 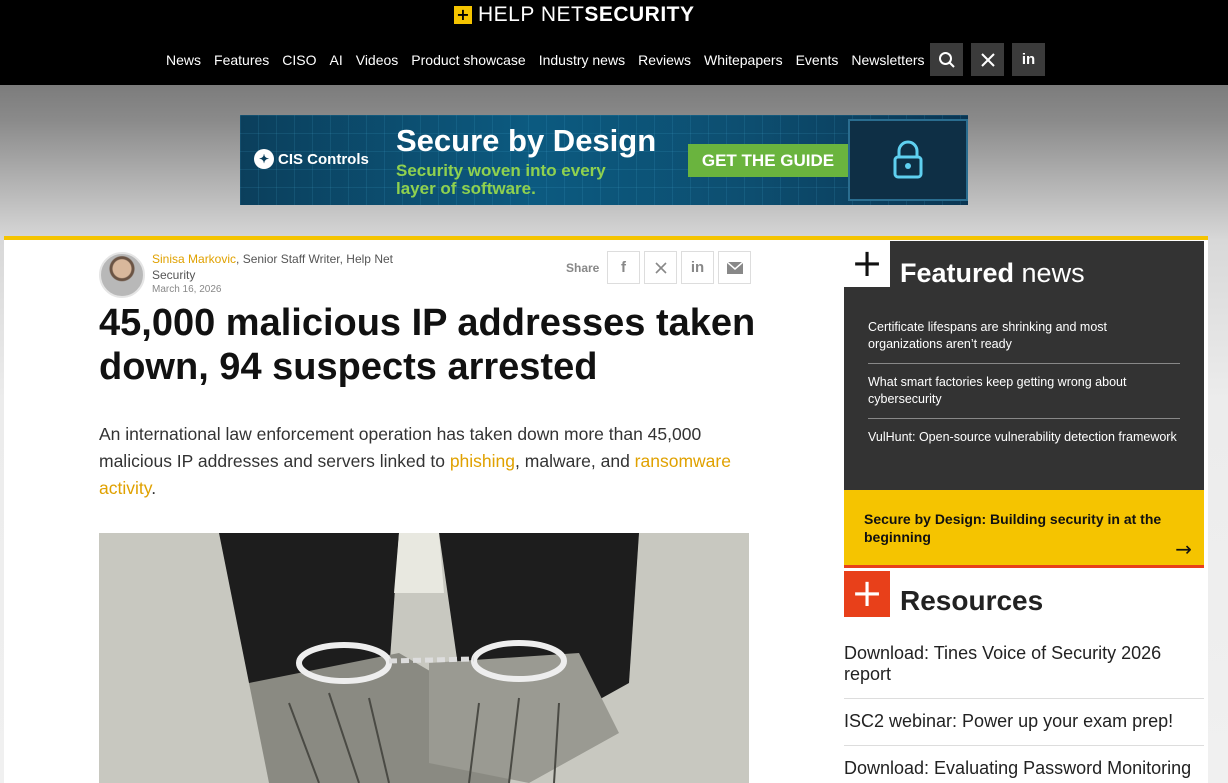 I want to click on search-icon, so click(x=946, y=59).